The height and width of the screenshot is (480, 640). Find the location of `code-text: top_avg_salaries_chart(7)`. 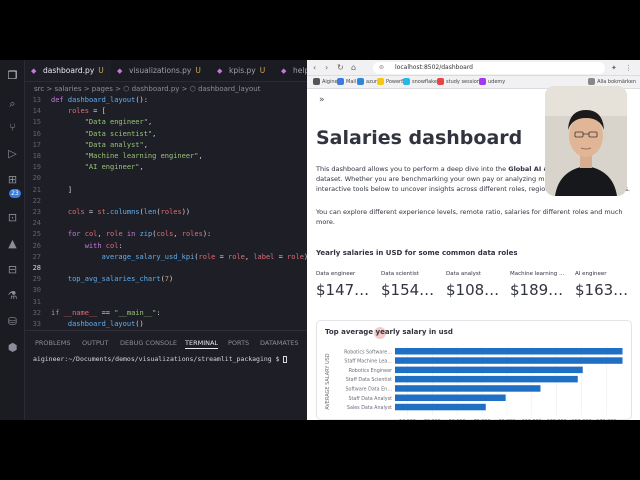

code-text: top_avg_salaries_chart(7) is located at coordinates (120, 279).